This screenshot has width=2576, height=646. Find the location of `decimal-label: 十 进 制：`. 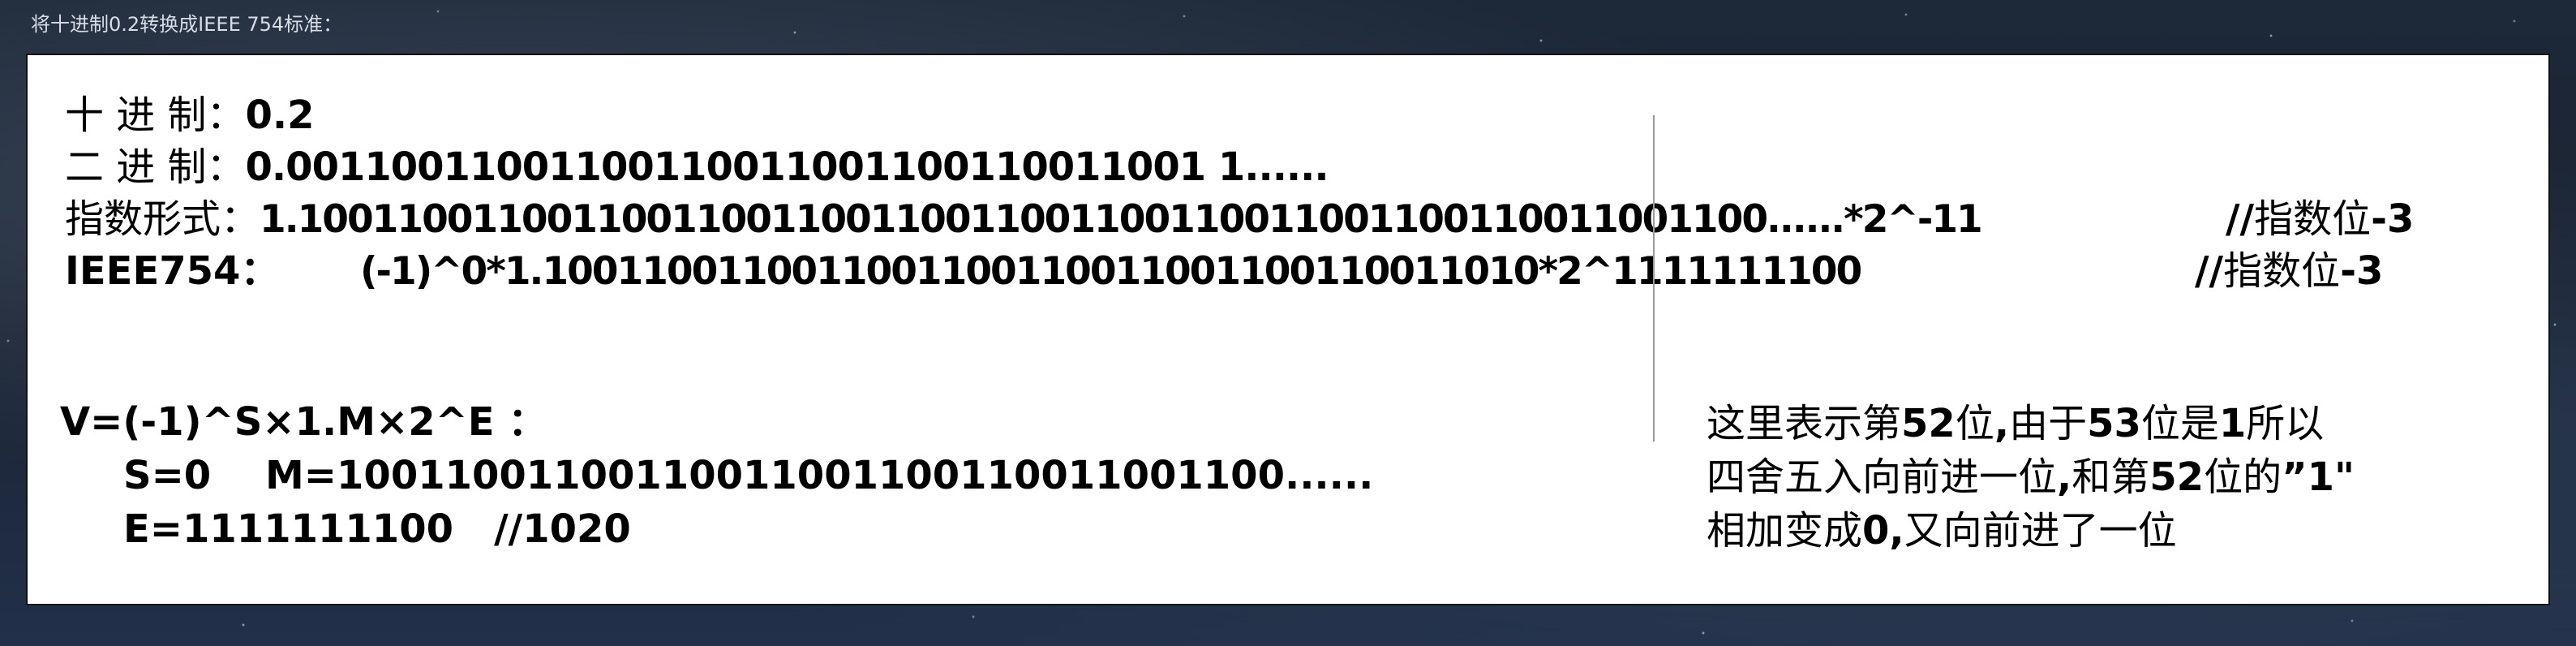

decimal-label: 十 进 制： is located at coordinates (155, 115).